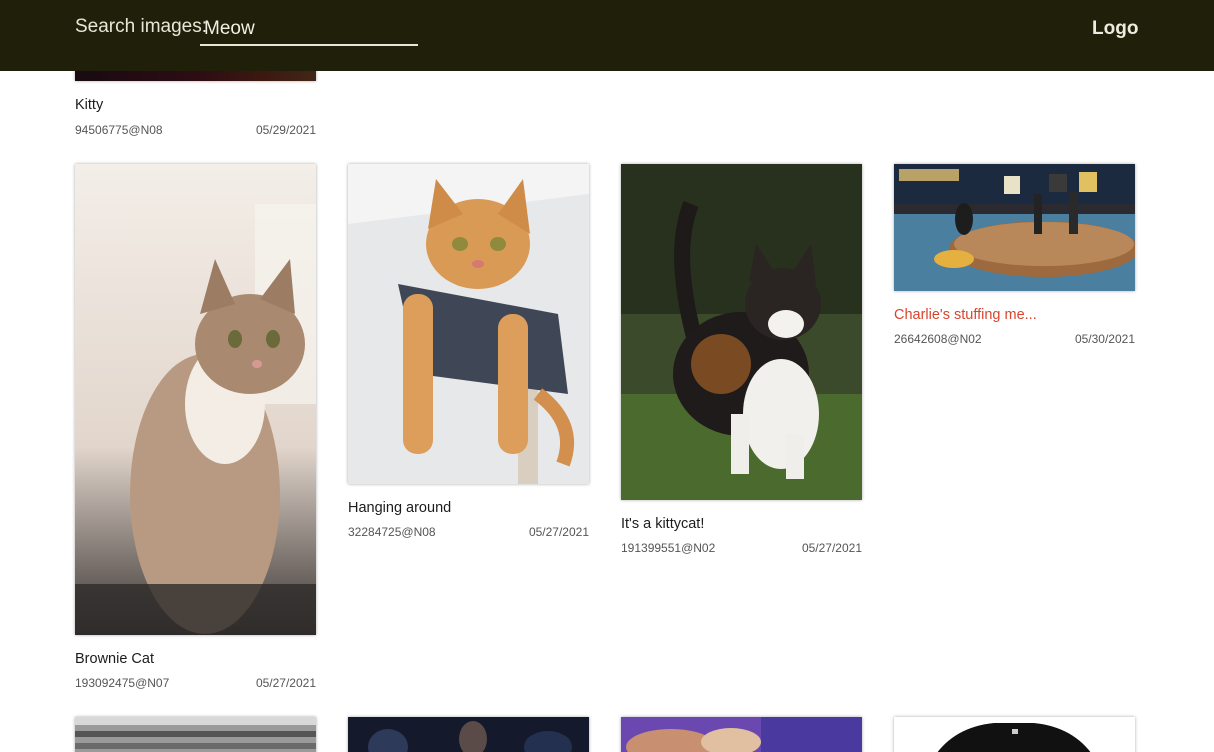 The image size is (1214, 752). Describe the element at coordinates (89, 105) in the screenshot. I see `card-title: Kitty` at that location.